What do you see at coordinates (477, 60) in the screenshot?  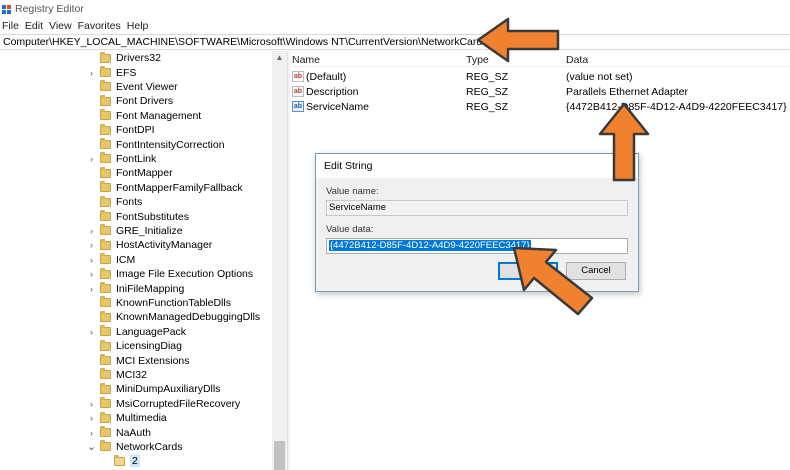 I see `column-header-type: Type` at bounding box center [477, 60].